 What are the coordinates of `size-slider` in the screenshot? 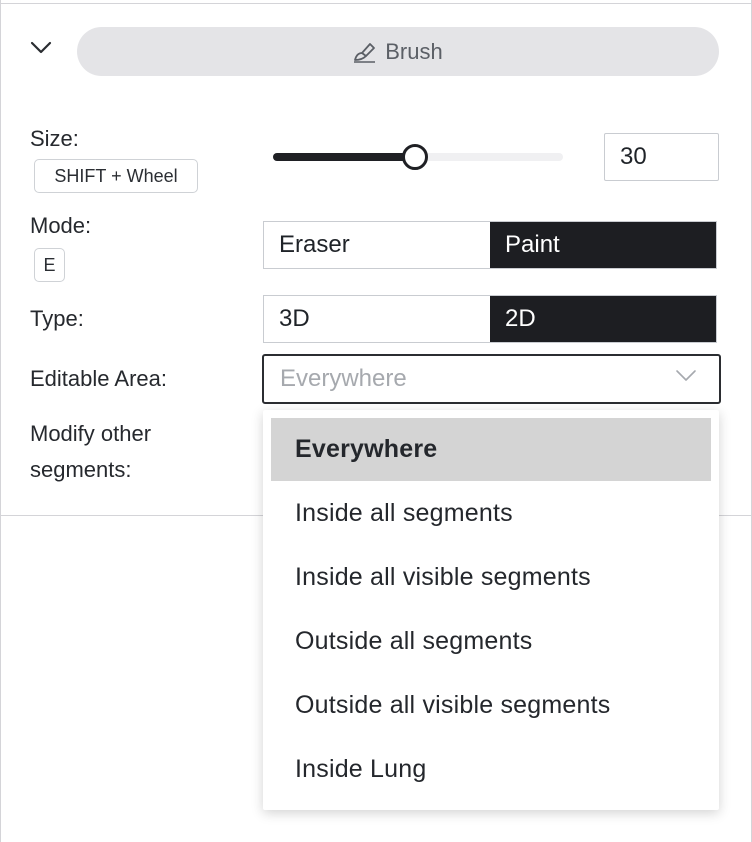 It's located at (418, 157).